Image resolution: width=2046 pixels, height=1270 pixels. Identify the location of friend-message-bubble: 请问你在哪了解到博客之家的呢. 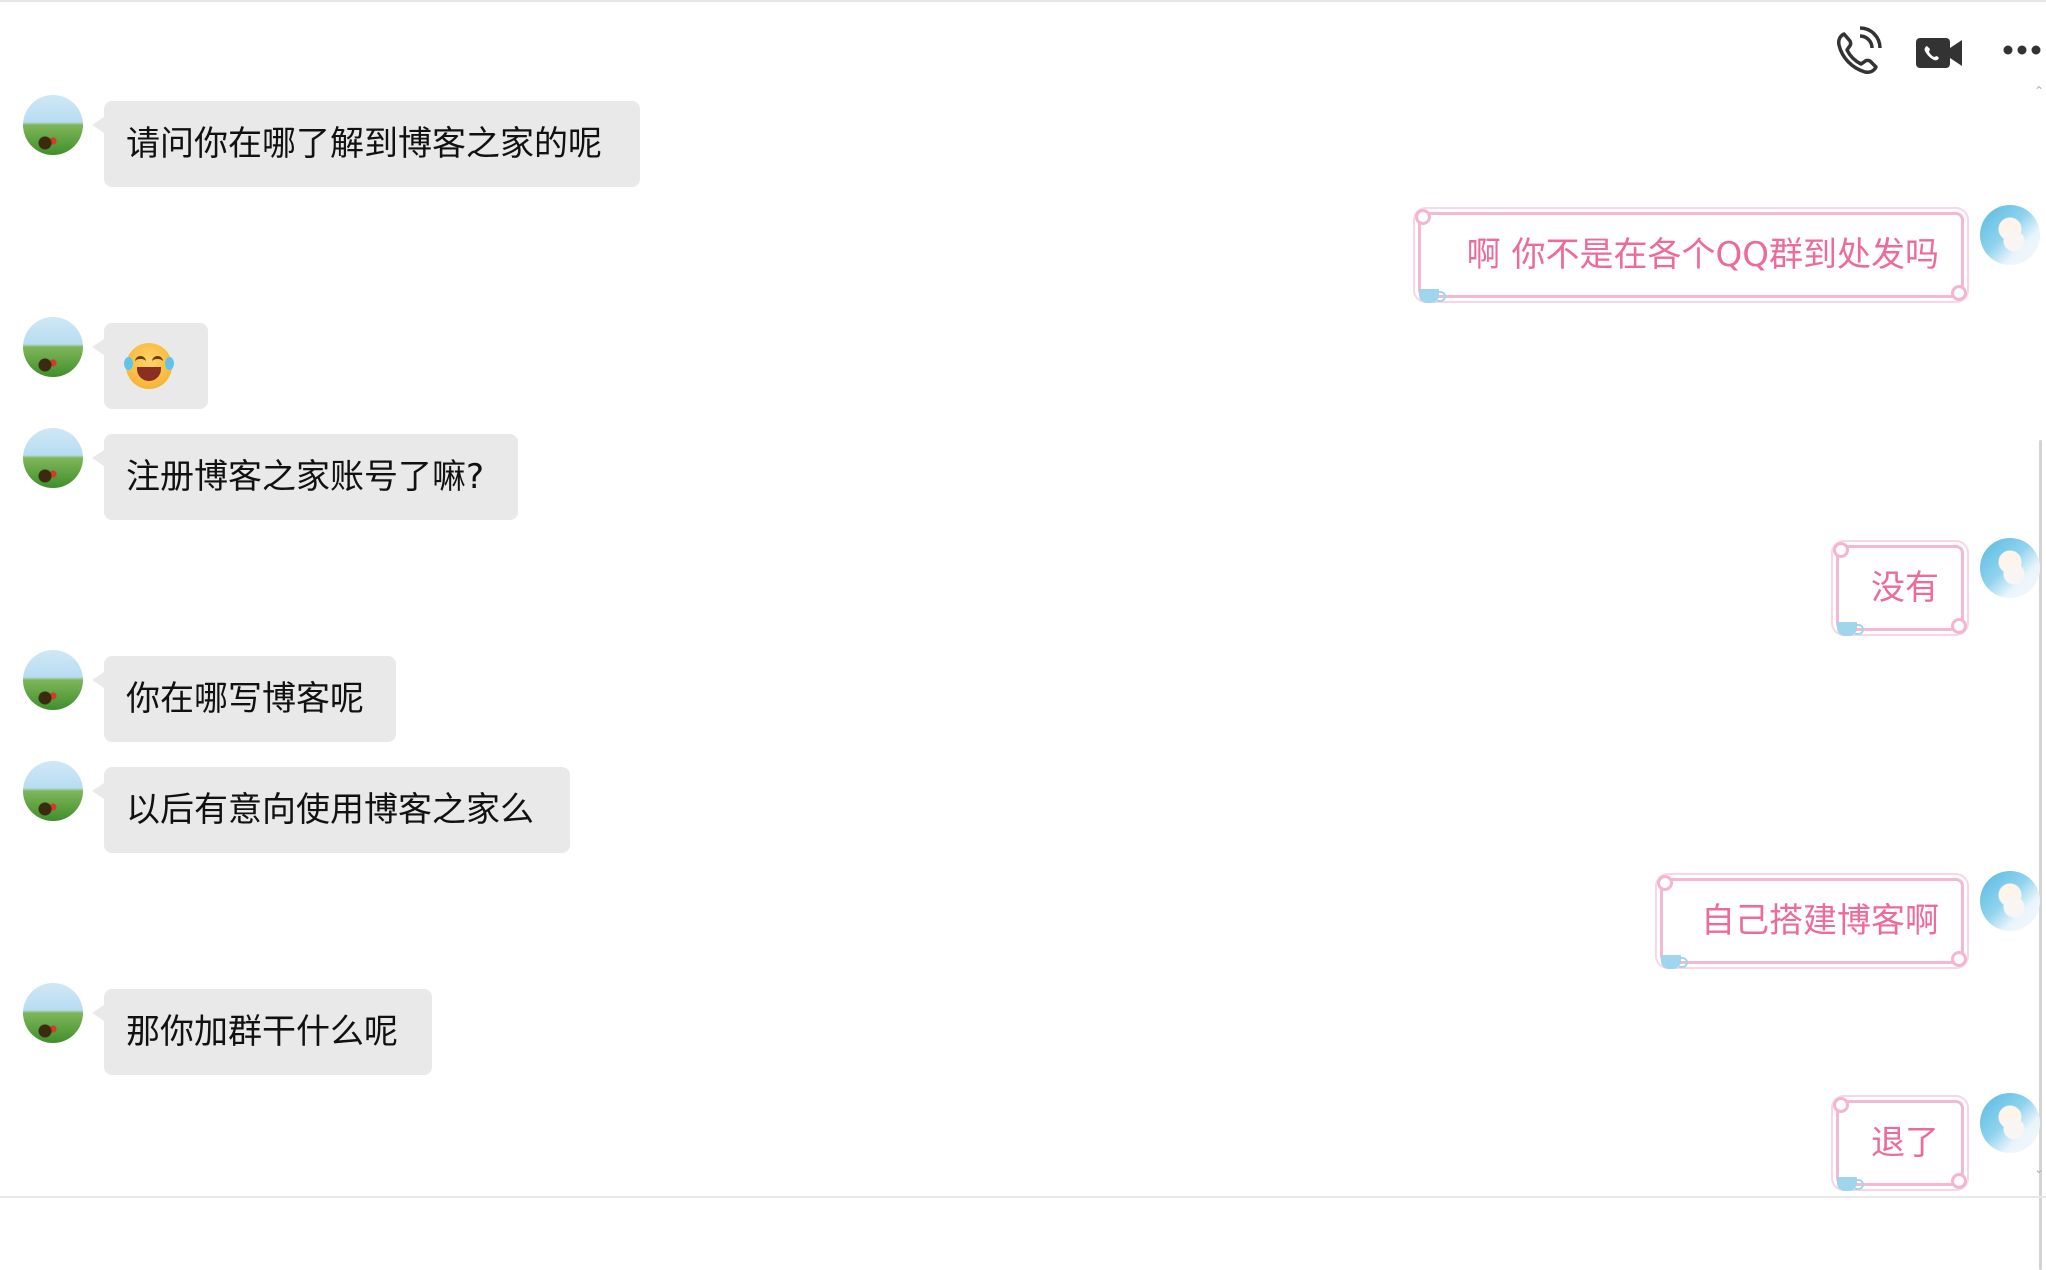
(366, 144).